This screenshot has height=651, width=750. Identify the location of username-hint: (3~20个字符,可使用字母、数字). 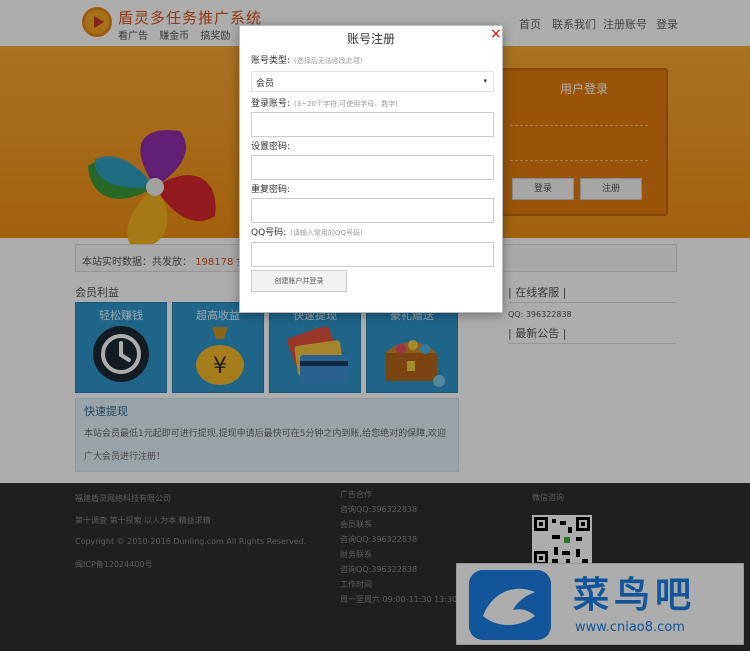
(346, 104).